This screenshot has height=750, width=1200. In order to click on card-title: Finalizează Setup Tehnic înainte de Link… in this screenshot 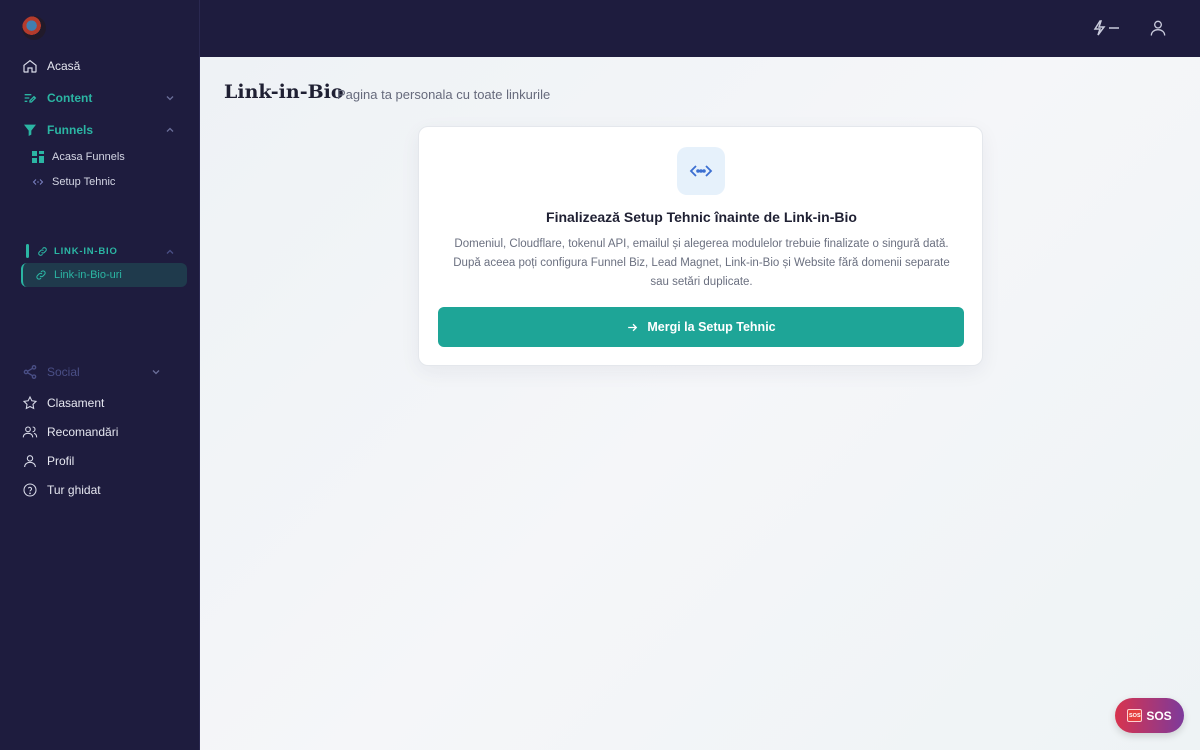, I will do `click(701, 217)`.